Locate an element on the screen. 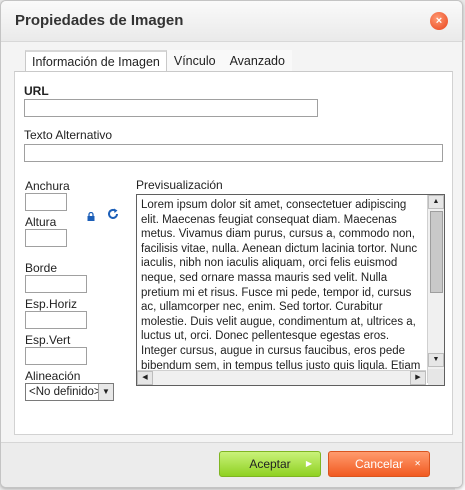 Image resolution: width=465 pixels, height=490 pixels. border-input is located at coordinates (56, 284).